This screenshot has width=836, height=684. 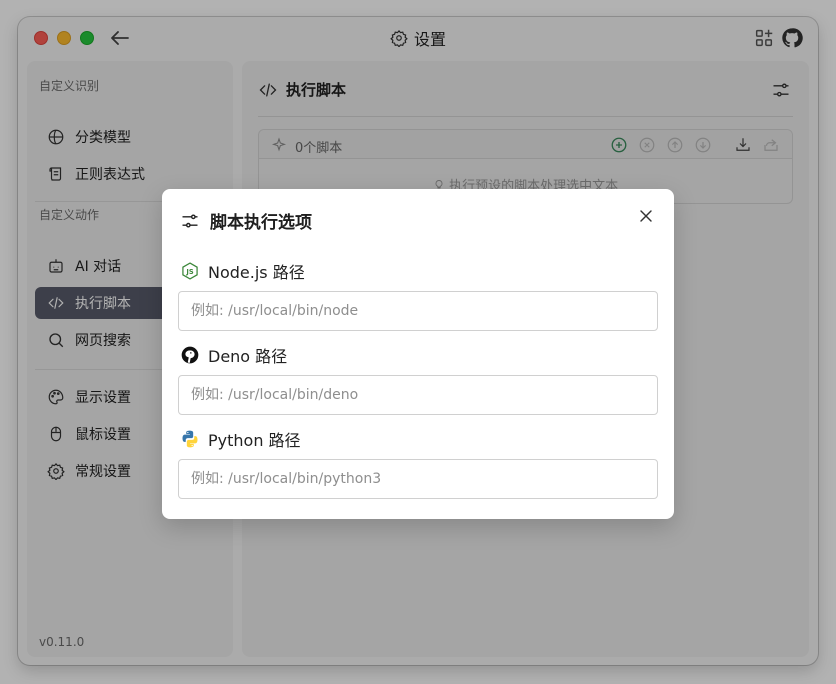 I want to click on deno-path-label: Deno 路径, so click(x=233, y=355).